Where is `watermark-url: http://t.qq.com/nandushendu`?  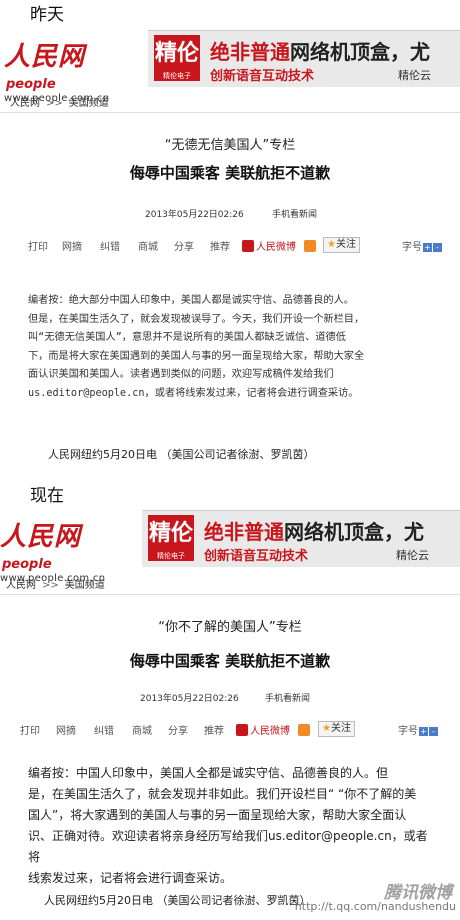
watermark-url: http://t.qq.com/nandushendu is located at coordinates (375, 906).